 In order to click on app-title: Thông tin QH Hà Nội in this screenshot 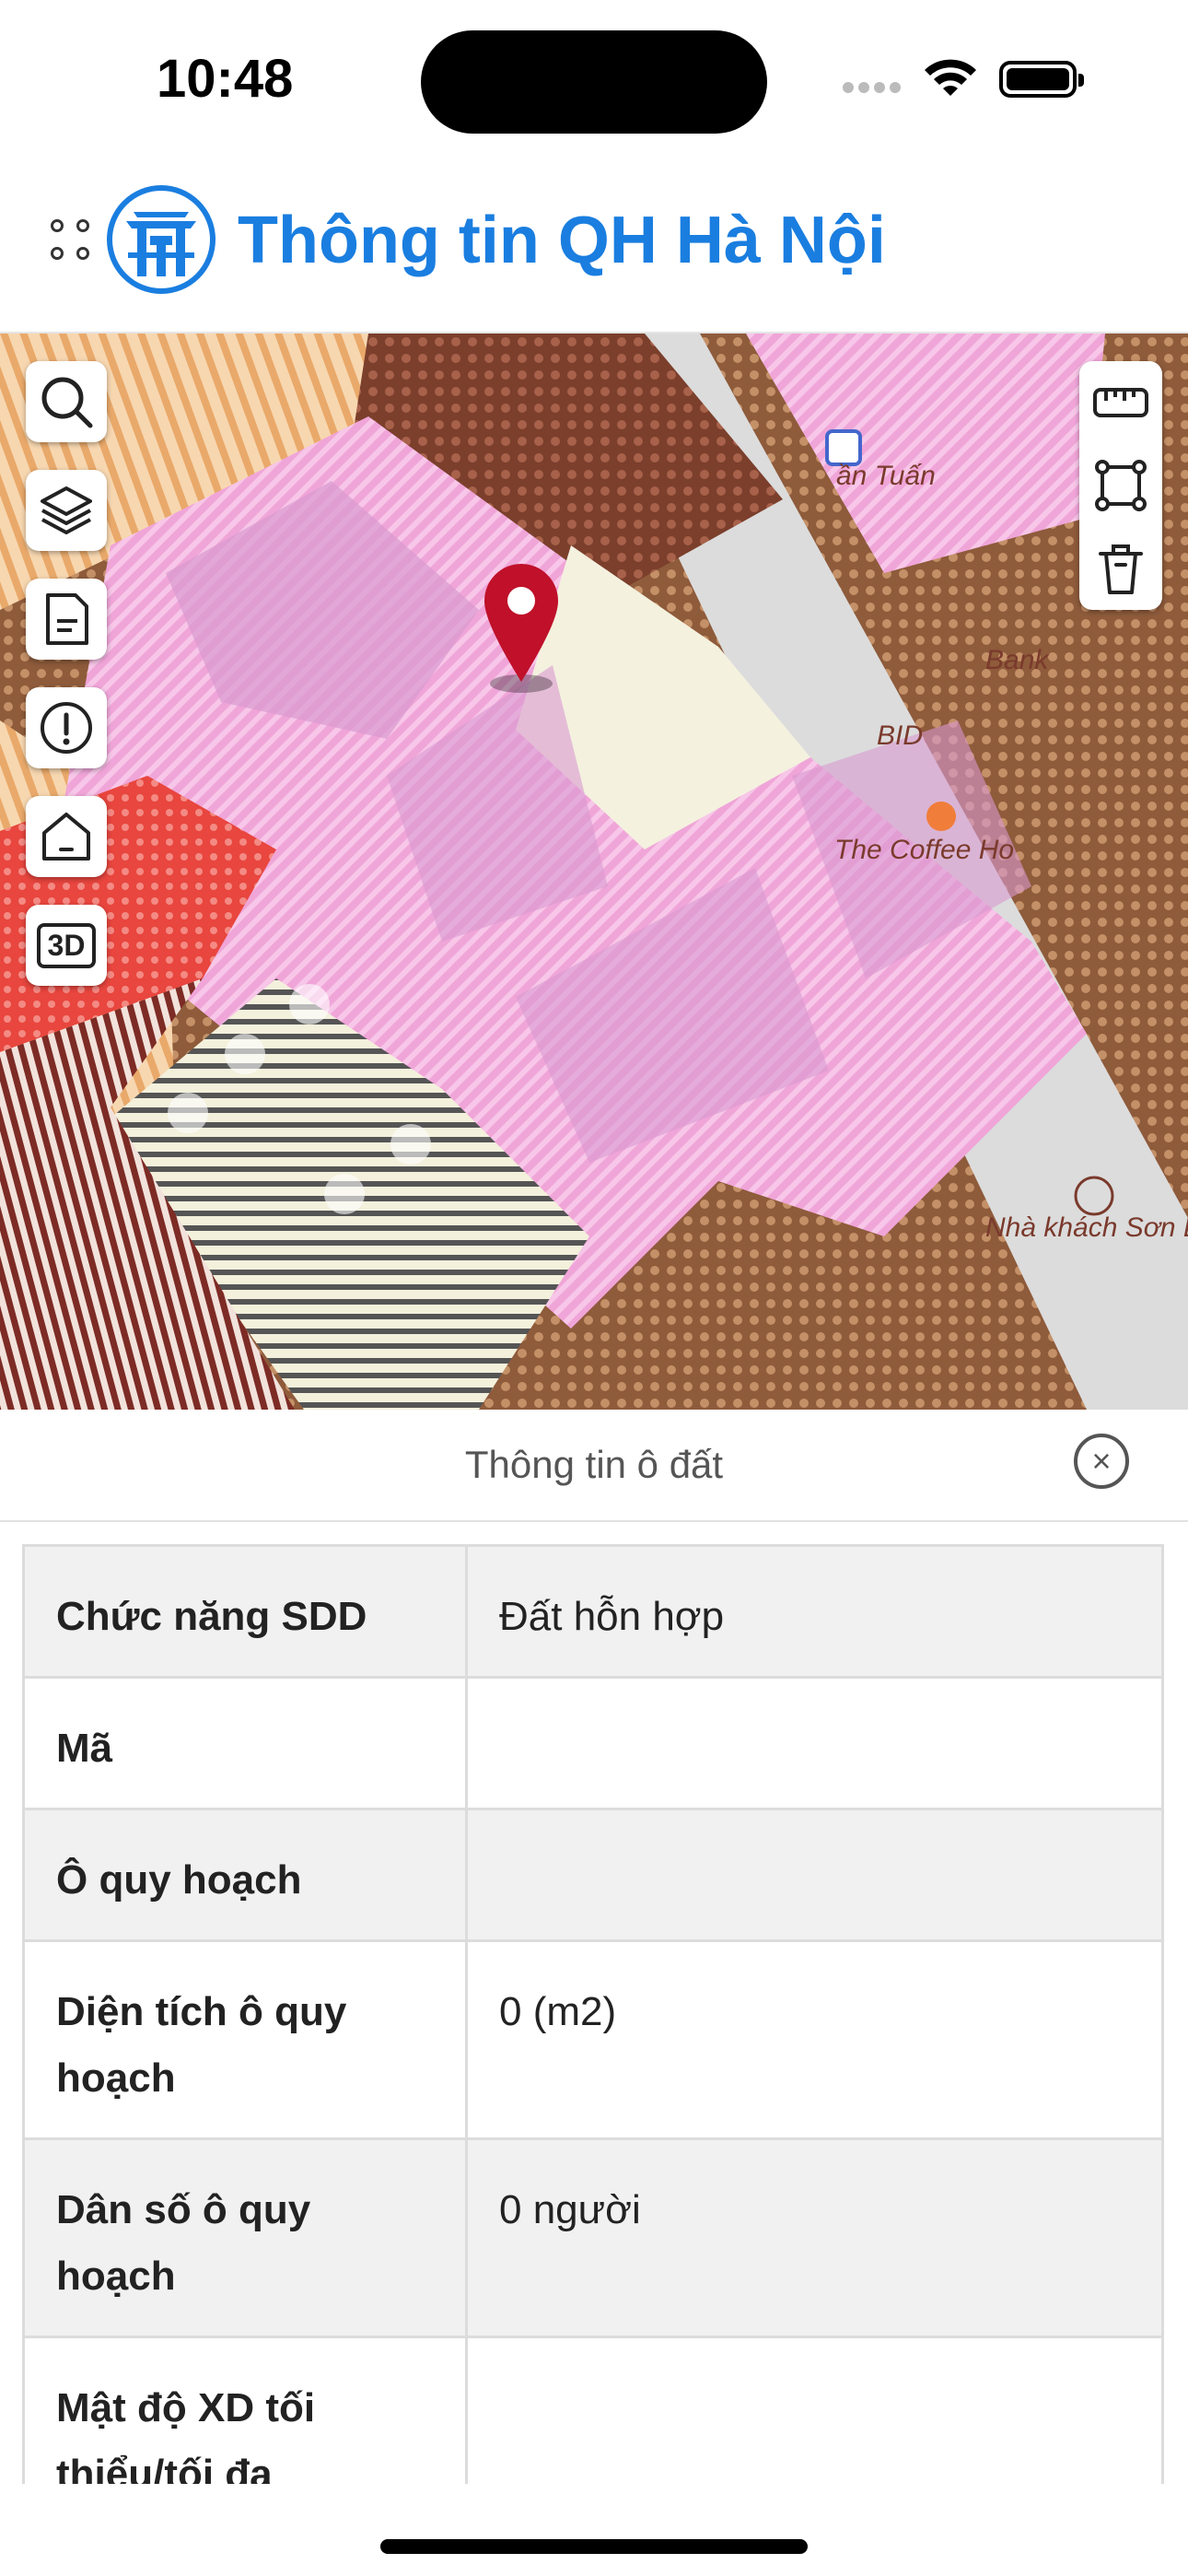, I will do `click(562, 240)`.